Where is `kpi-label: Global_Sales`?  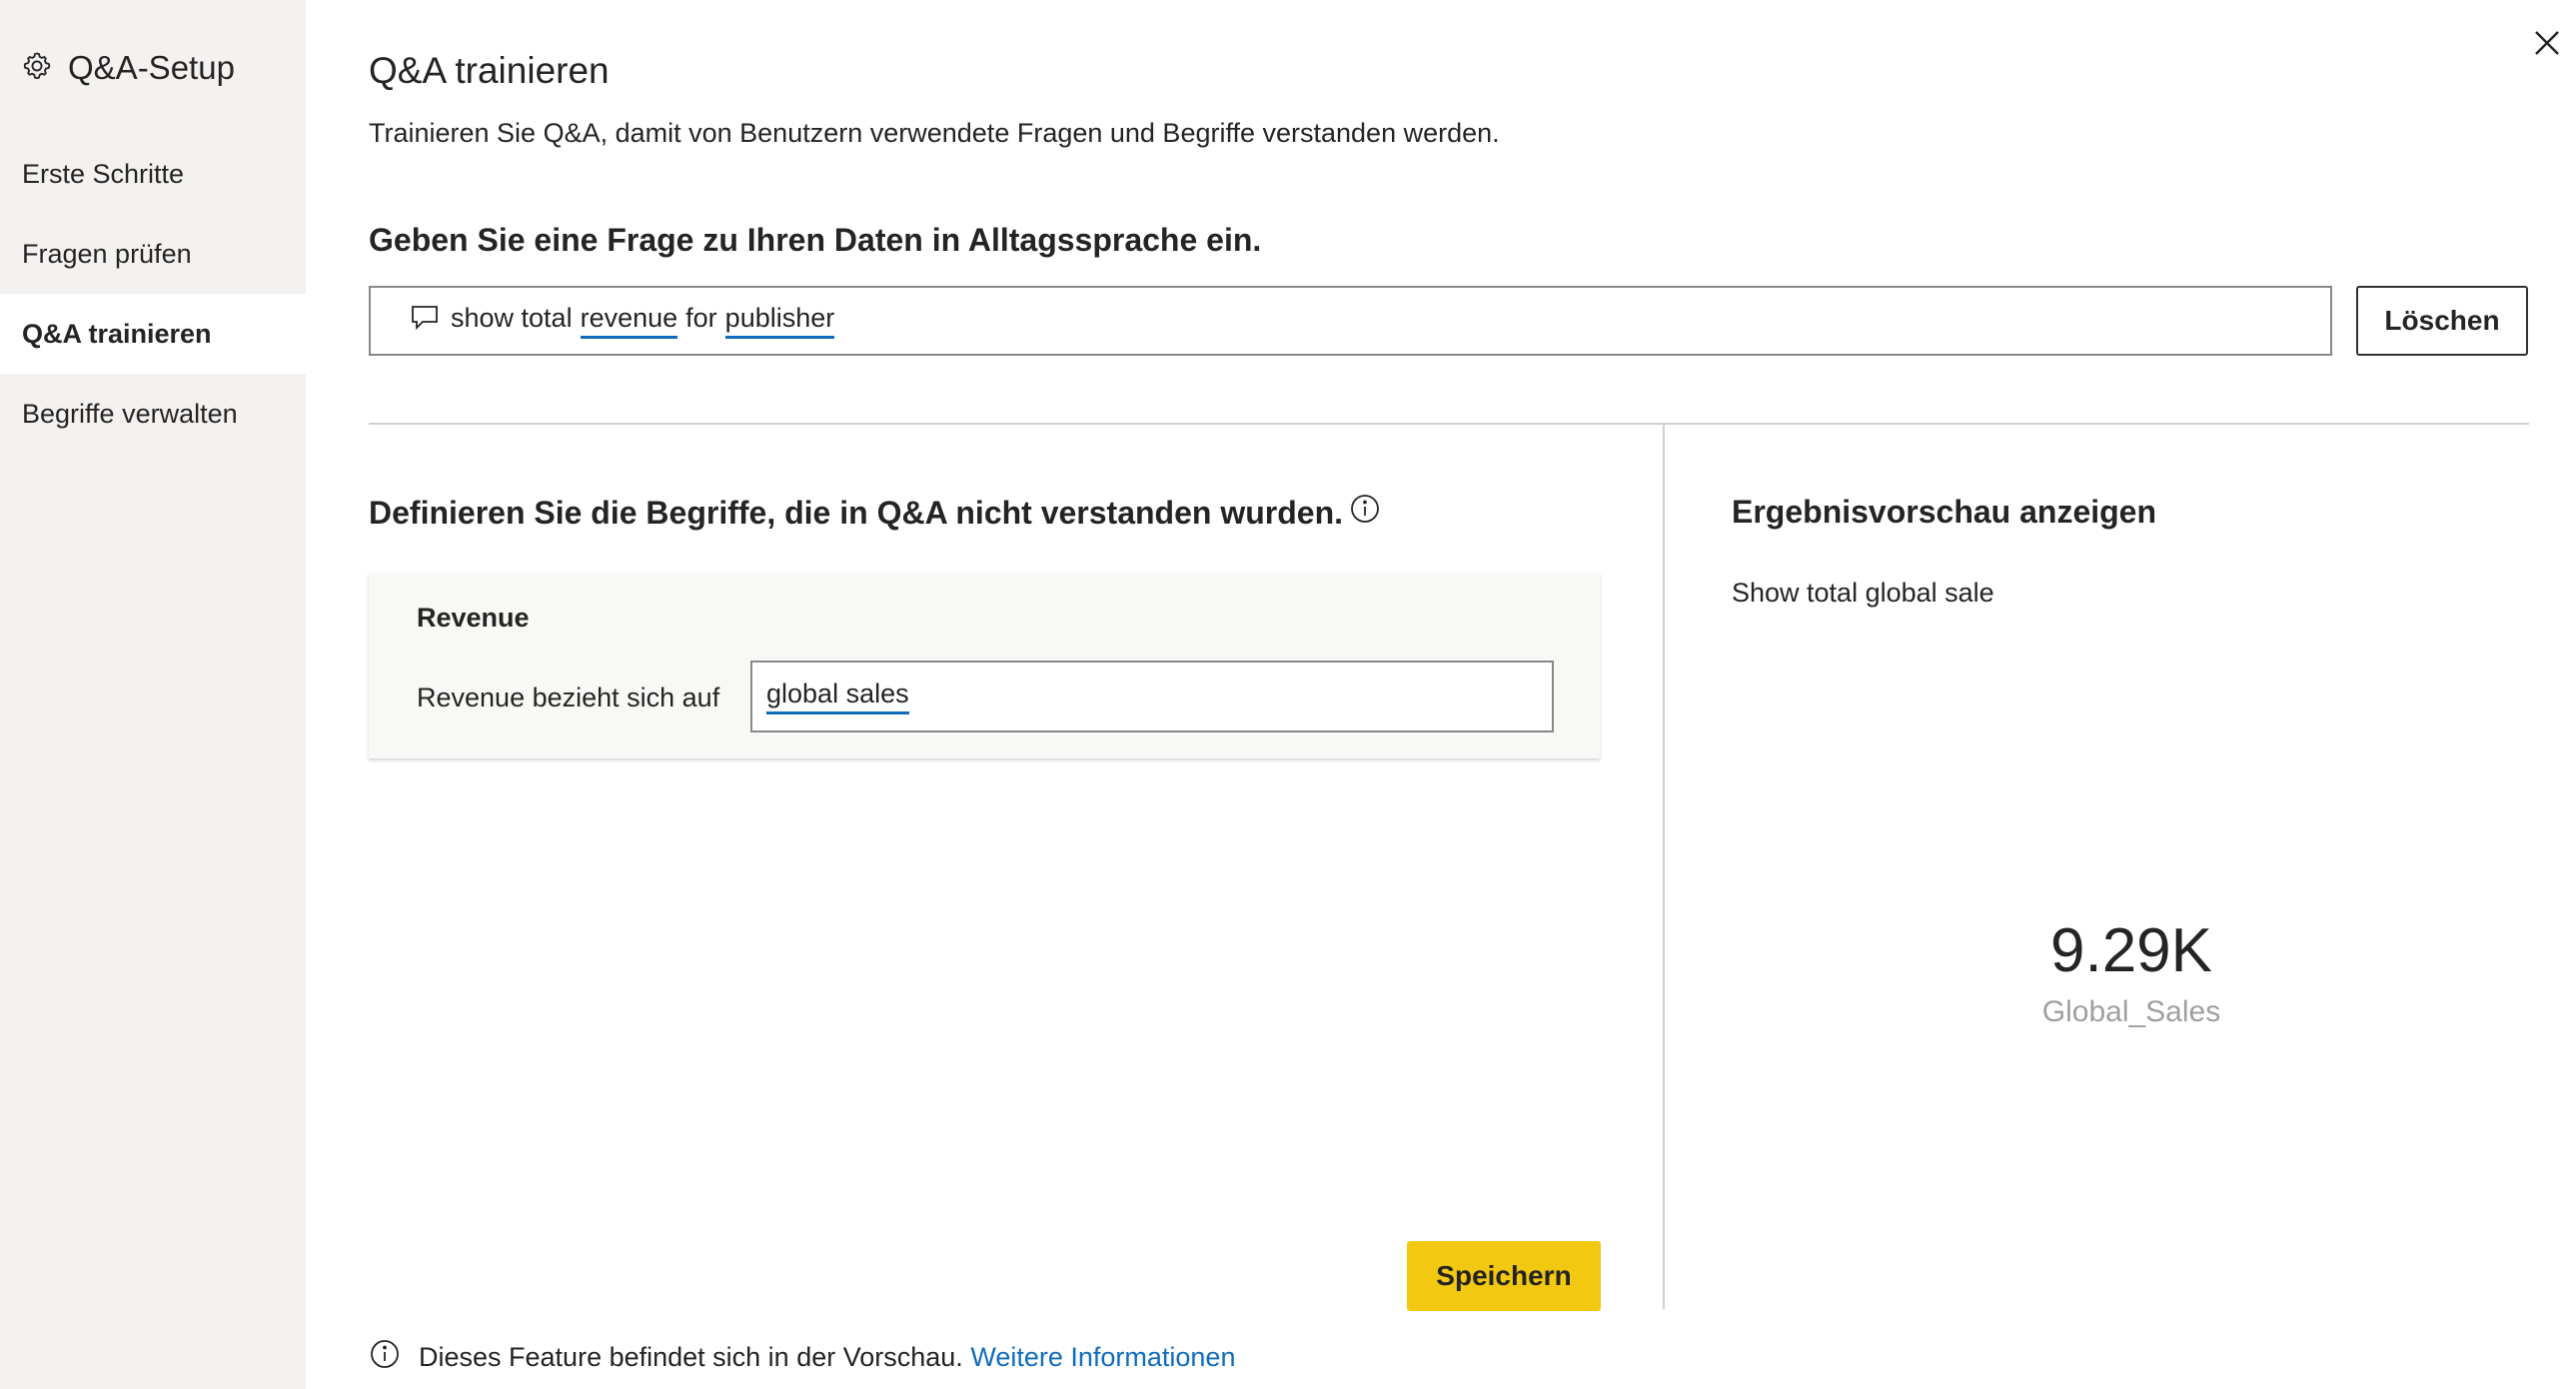
kpi-label: Global_Sales is located at coordinates (2131, 1012).